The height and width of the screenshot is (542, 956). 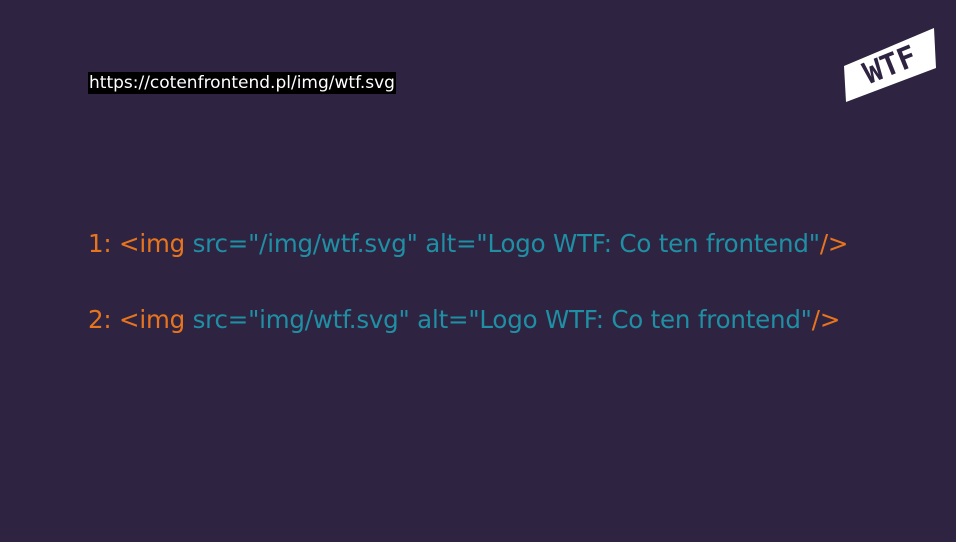 What do you see at coordinates (242, 83) in the screenshot?
I see `url-label: https://cotenfrontend.pl/img/wtf.svg` at bounding box center [242, 83].